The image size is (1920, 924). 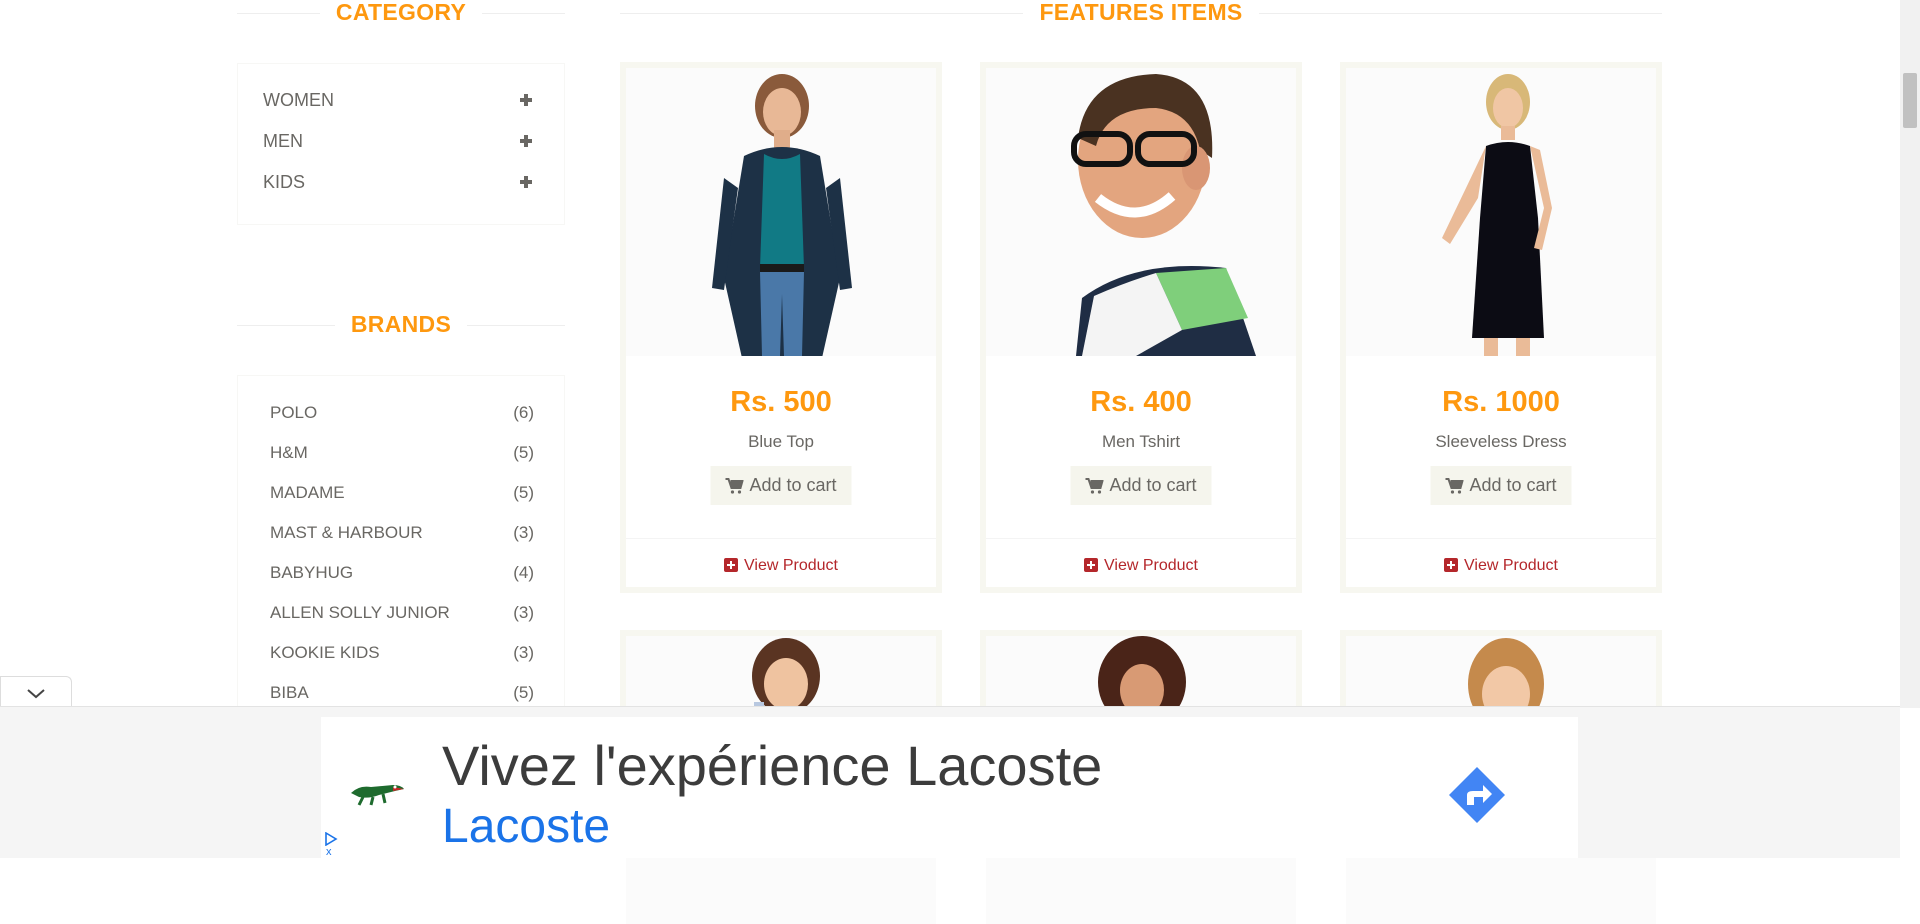 I want to click on features-title-text: FEATURES ITEMS, so click(x=1141, y=12).